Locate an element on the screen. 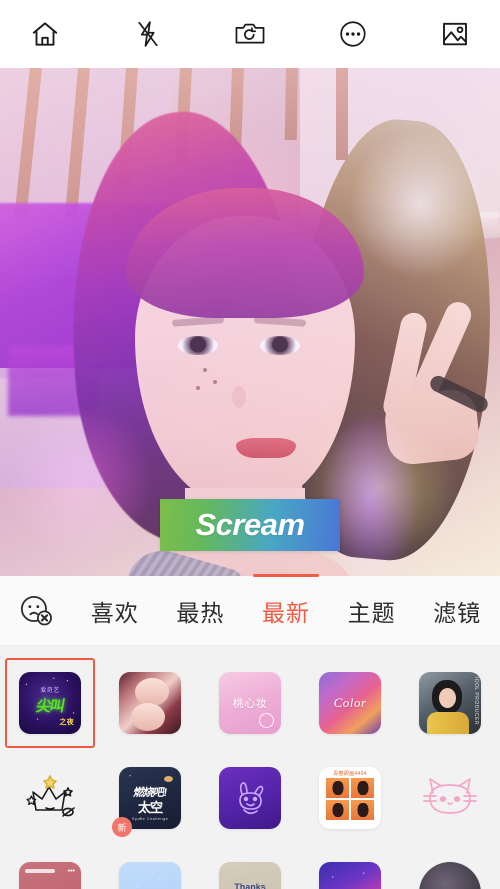 This screenshot has height=889, width=500. sticker-peach-heart-makeup: 桃心妆 is located at coordinates (250, 702).